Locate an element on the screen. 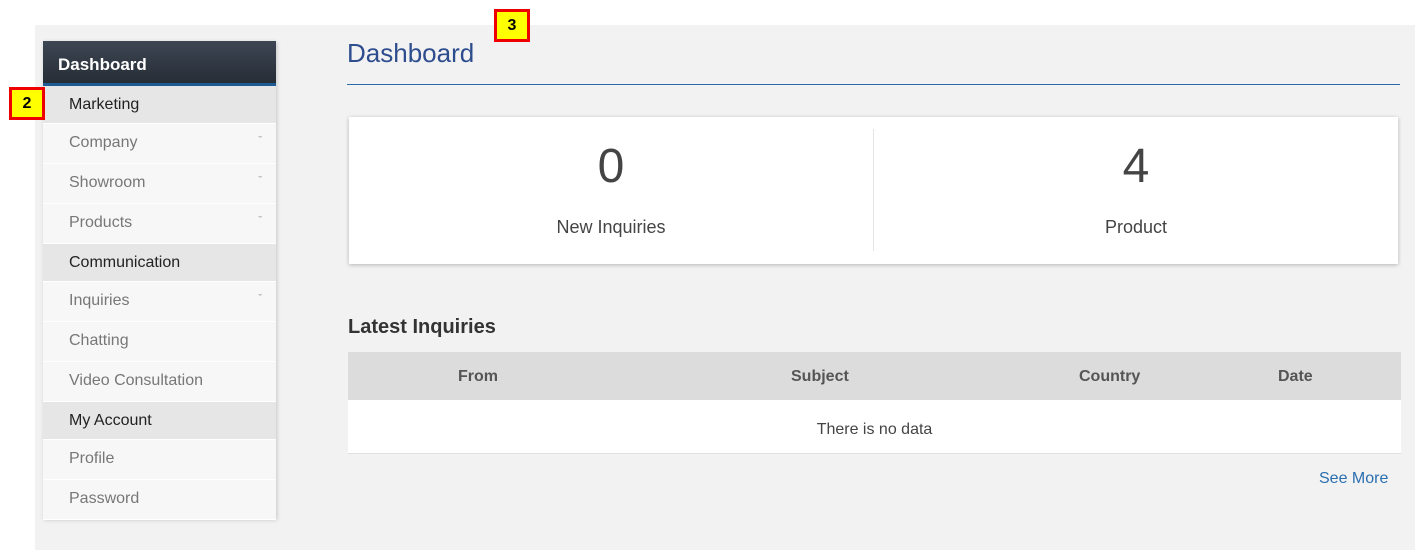 This screenshot has height=550, width=1415. stat-product: 4 Product is located at coordinates (1136, 190).